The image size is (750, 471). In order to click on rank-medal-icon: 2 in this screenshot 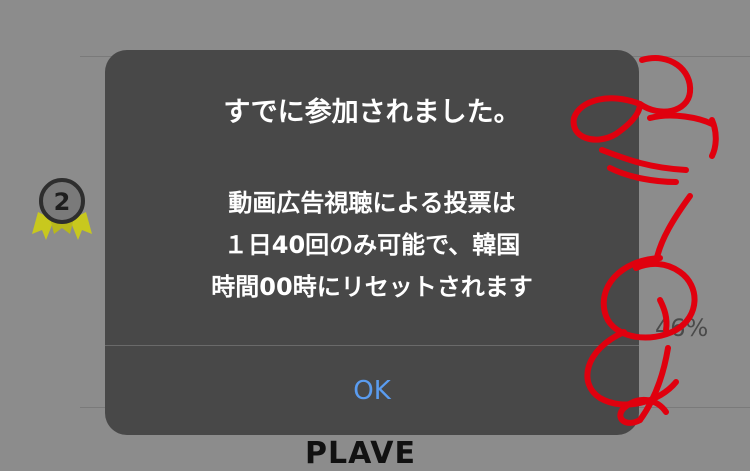, I will do `click(62, 209)`.